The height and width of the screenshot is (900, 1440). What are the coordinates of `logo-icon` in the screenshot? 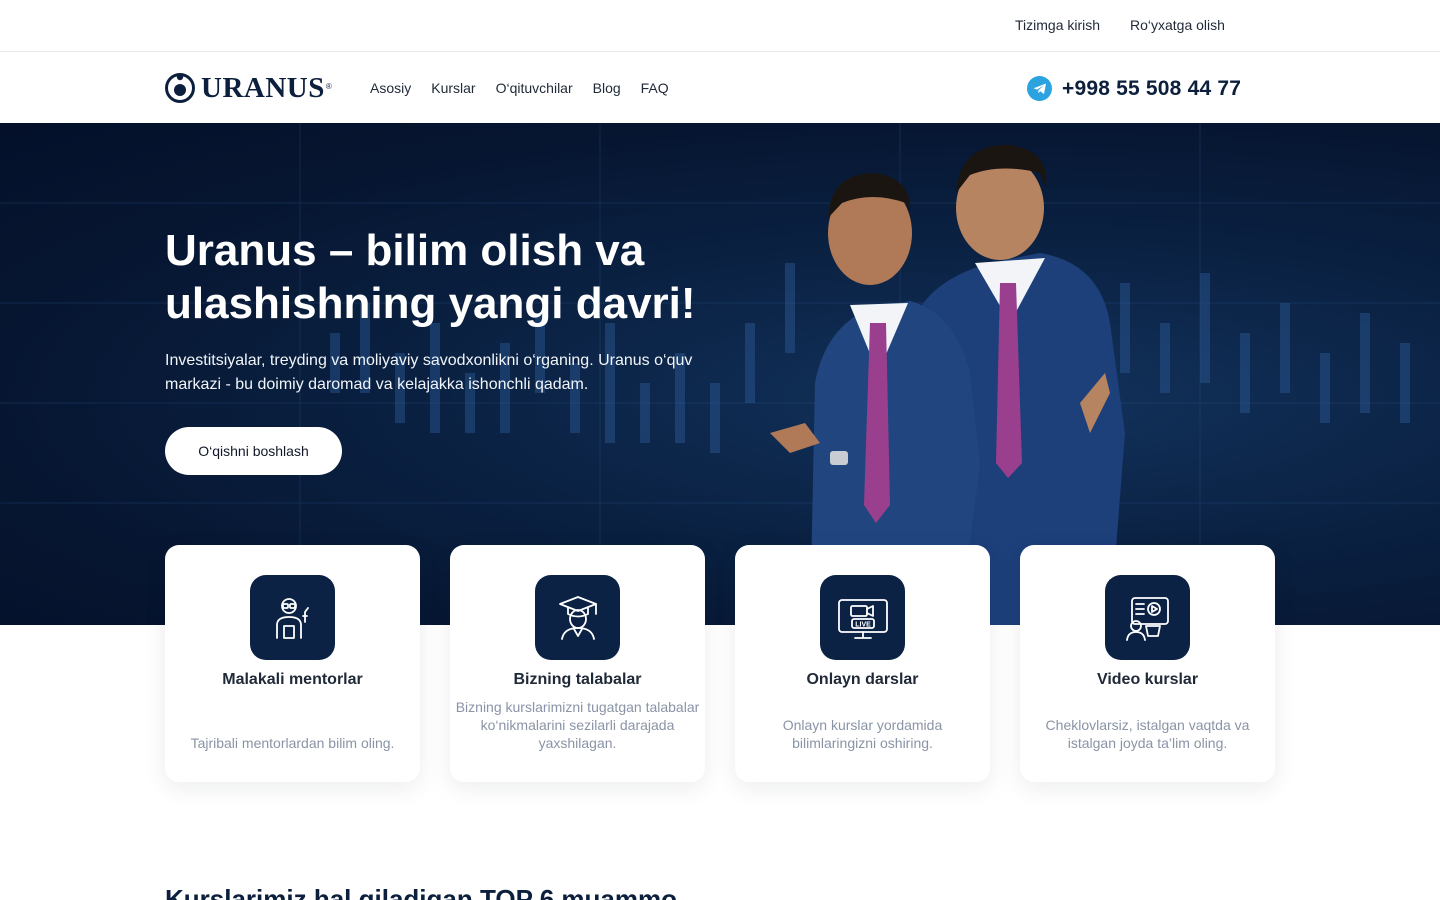 It's located at (180, 88).